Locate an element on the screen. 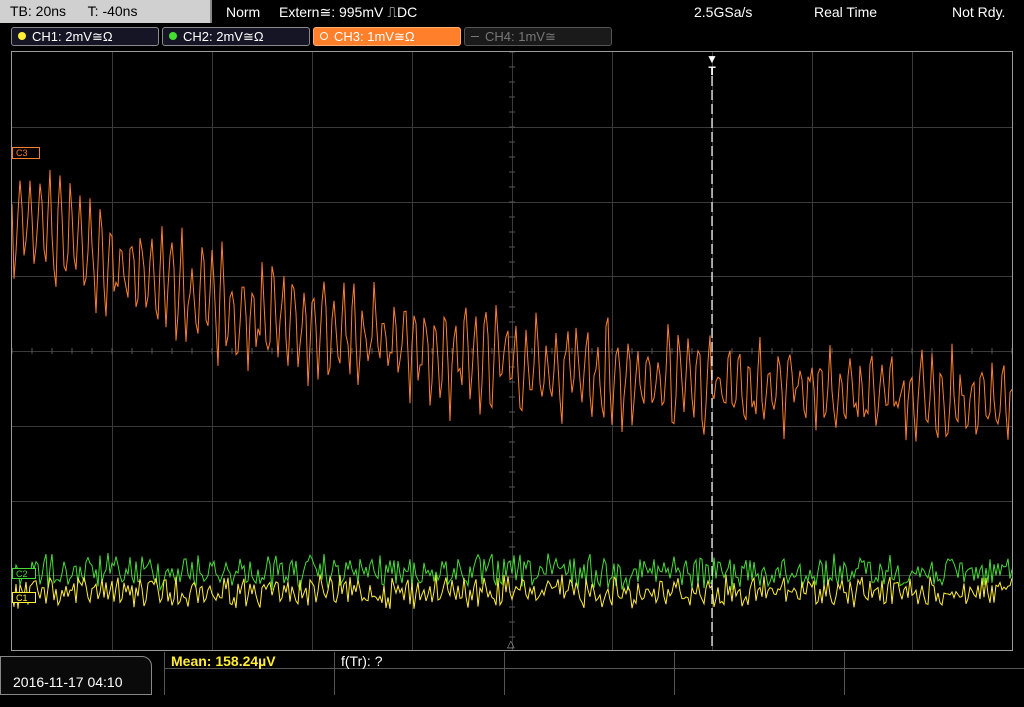 The height and width of the screenshot is (707, 1024). channel-1-marker-label: C1 is located at coordinates (22, 598).